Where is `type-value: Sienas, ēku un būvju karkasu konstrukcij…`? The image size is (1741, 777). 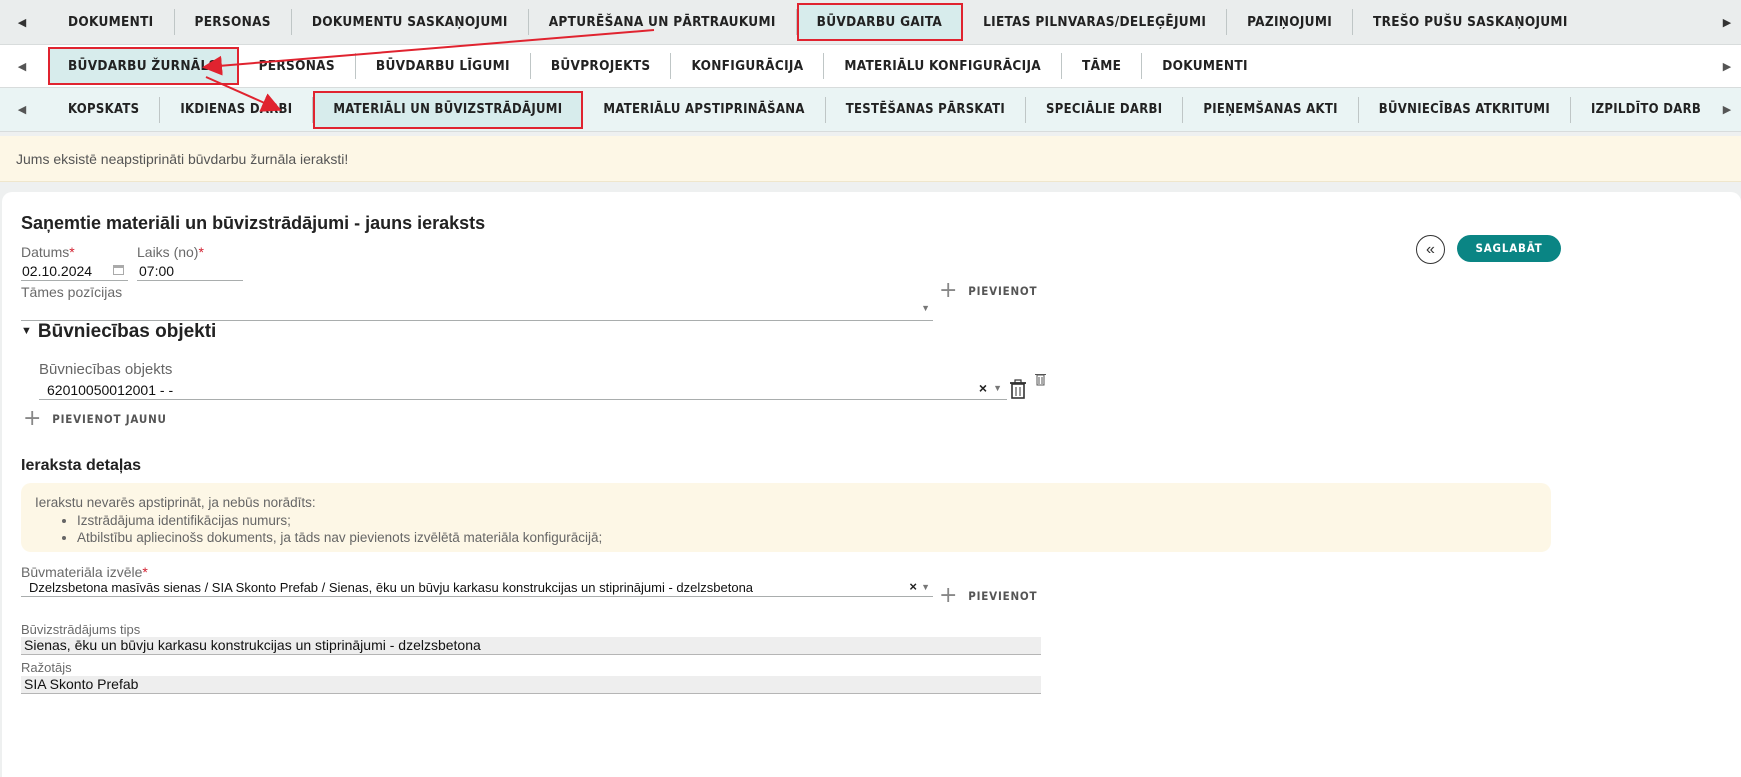
type-value: Sienas, ēku un būvju karkasu konstrukcij… is located at coordinates (252, 645).